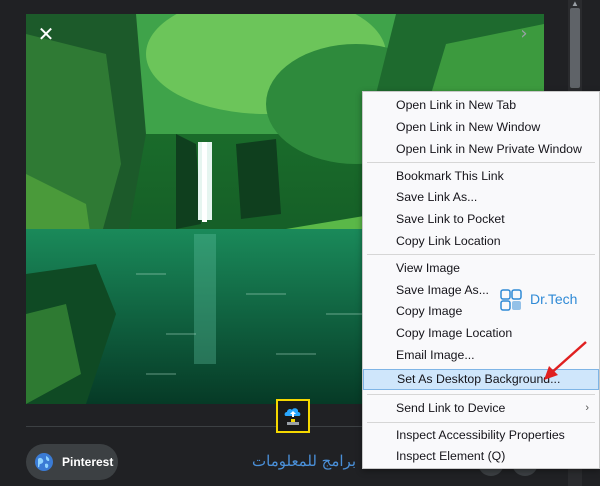 Image resolution: width=600 pixels, height=486 pixels. What do you see at coordinates (554, 299) in the screenshot?
I see `drtech-logo-text: Dr.Tech` at bounding box center [554, 299].